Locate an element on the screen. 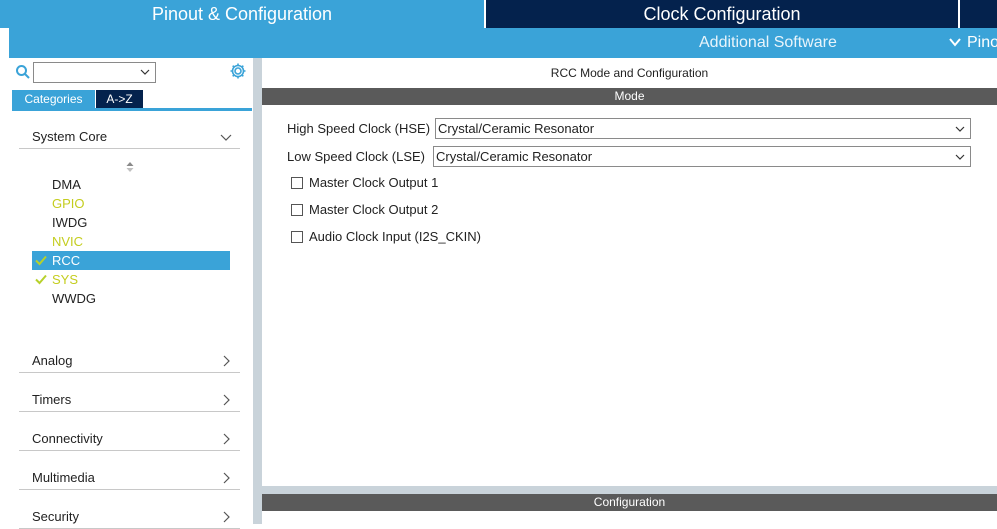  section-label: Timers is located at coordinates (52, 399).